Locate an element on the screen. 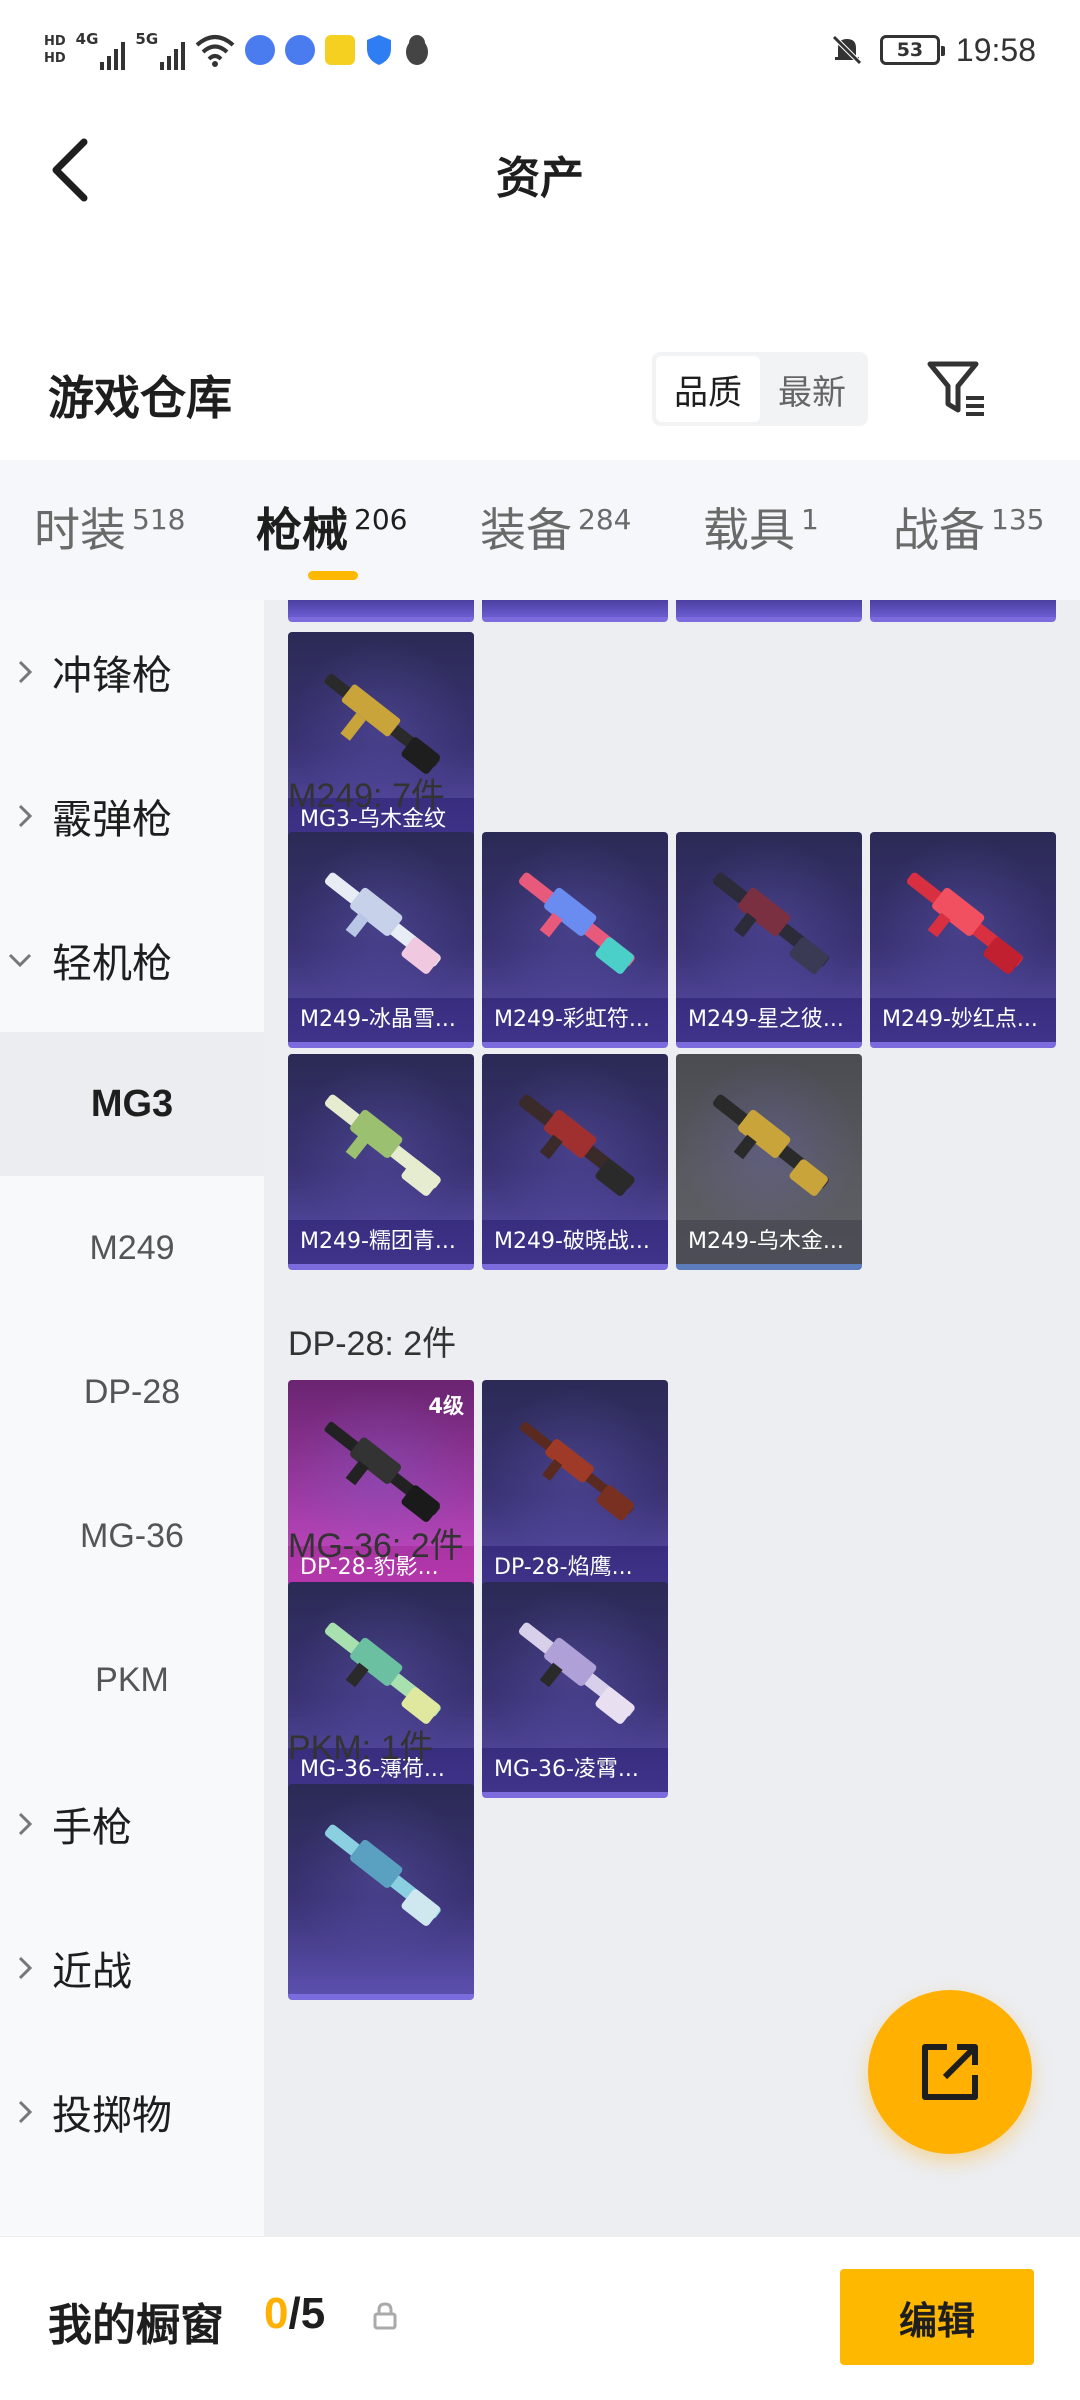 The width and height of the screenshot is (1080, 2400). tab-supplies: 战备 135 is located at coordinates (968, 540).